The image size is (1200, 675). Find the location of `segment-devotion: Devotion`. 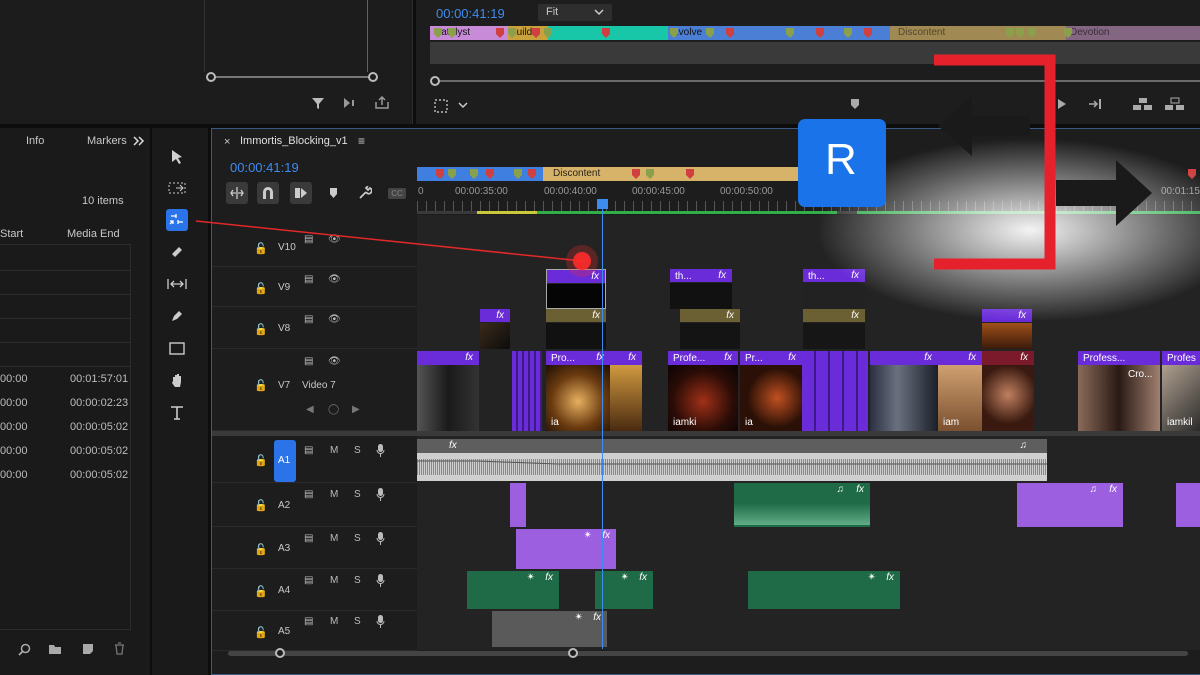

segment-devotion: Devotion is located at coordinates (1133, 33).